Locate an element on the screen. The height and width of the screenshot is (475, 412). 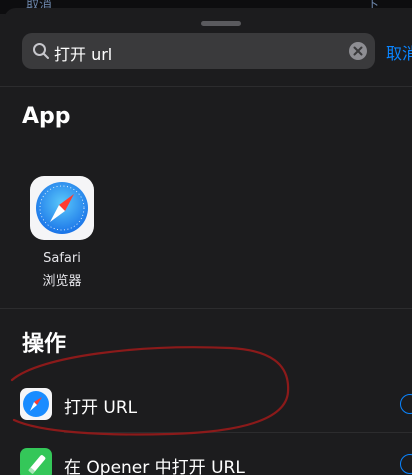
actions-section-title: 操作 is located at coordinates (44, 344).